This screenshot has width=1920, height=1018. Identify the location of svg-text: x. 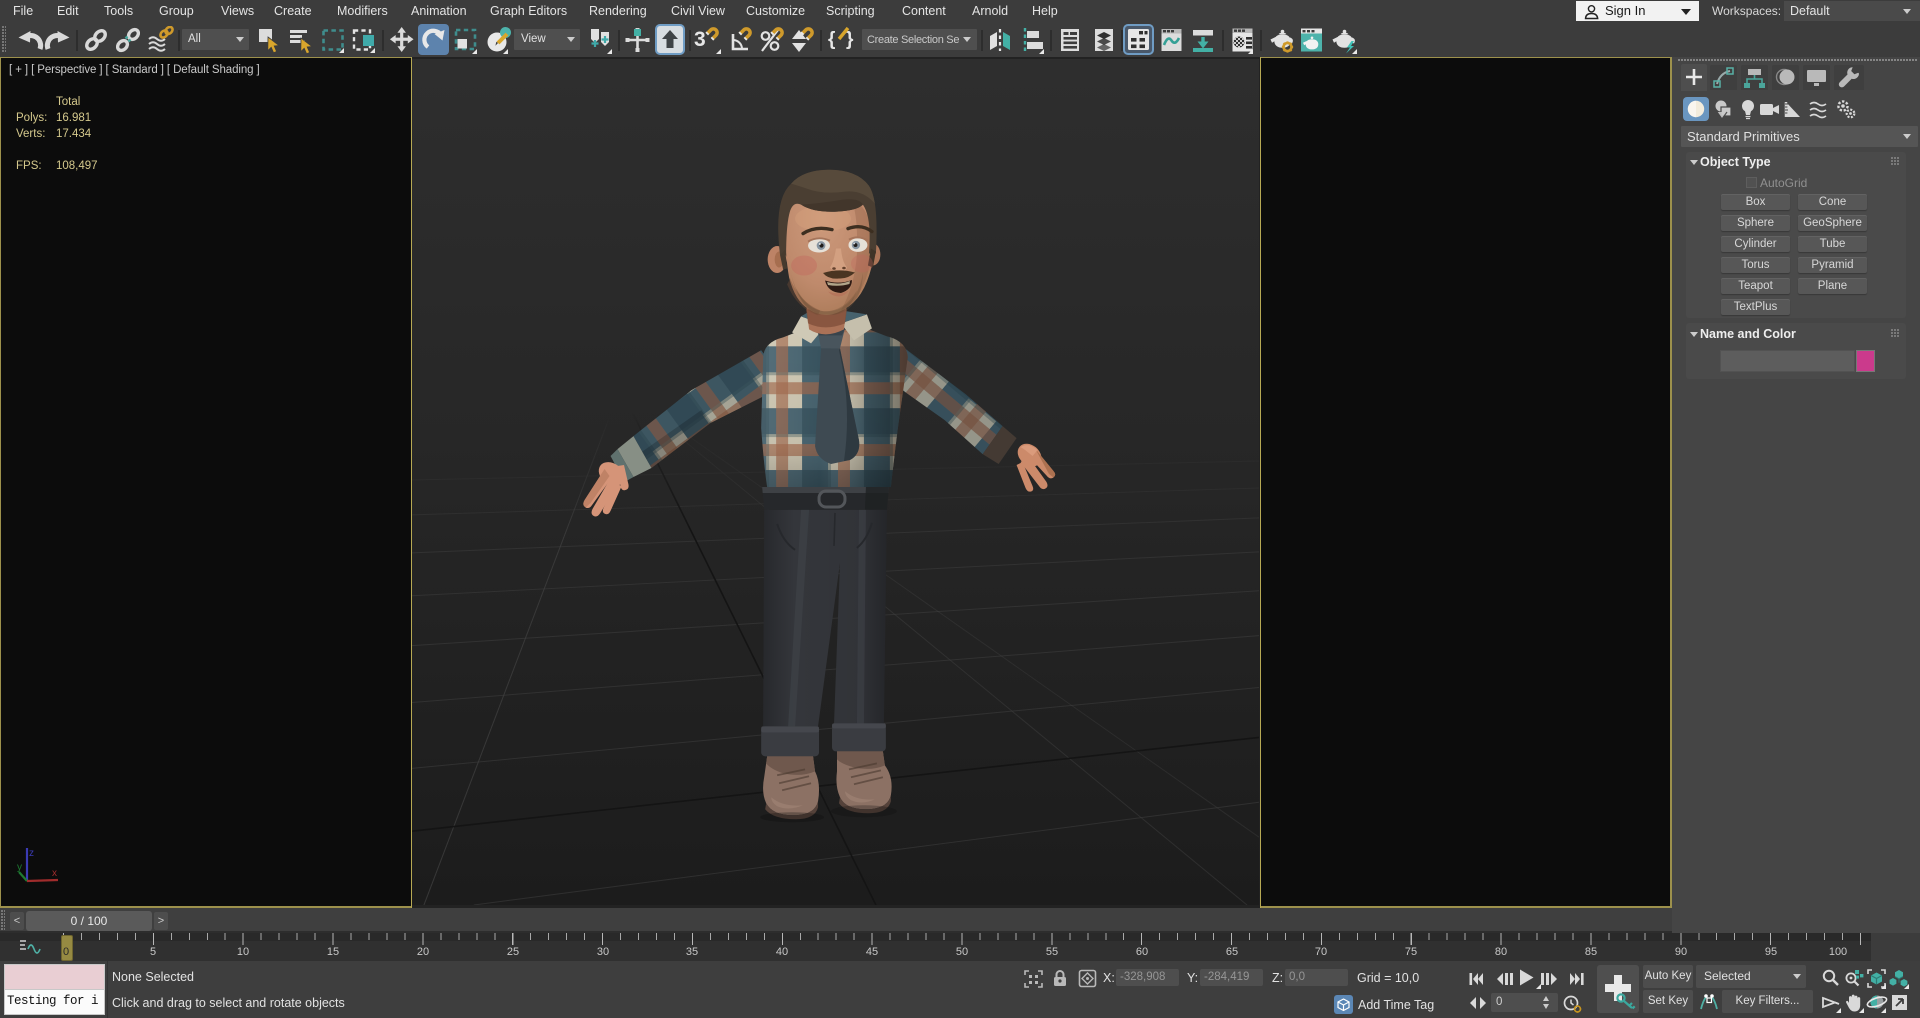
(54, 873).